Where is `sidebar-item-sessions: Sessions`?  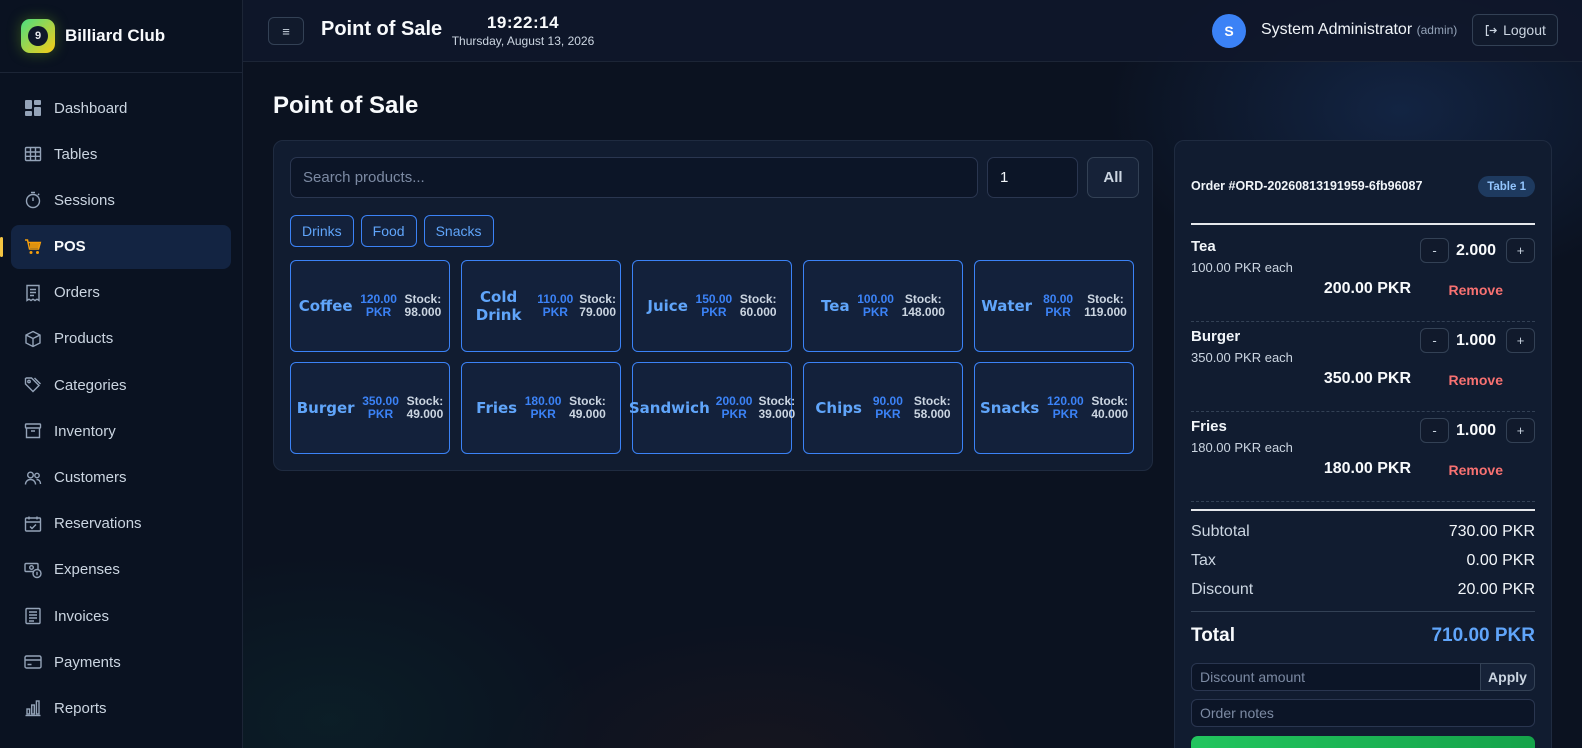
sidebar-item-sessions: Sessions is located at coordinates (121, 200).